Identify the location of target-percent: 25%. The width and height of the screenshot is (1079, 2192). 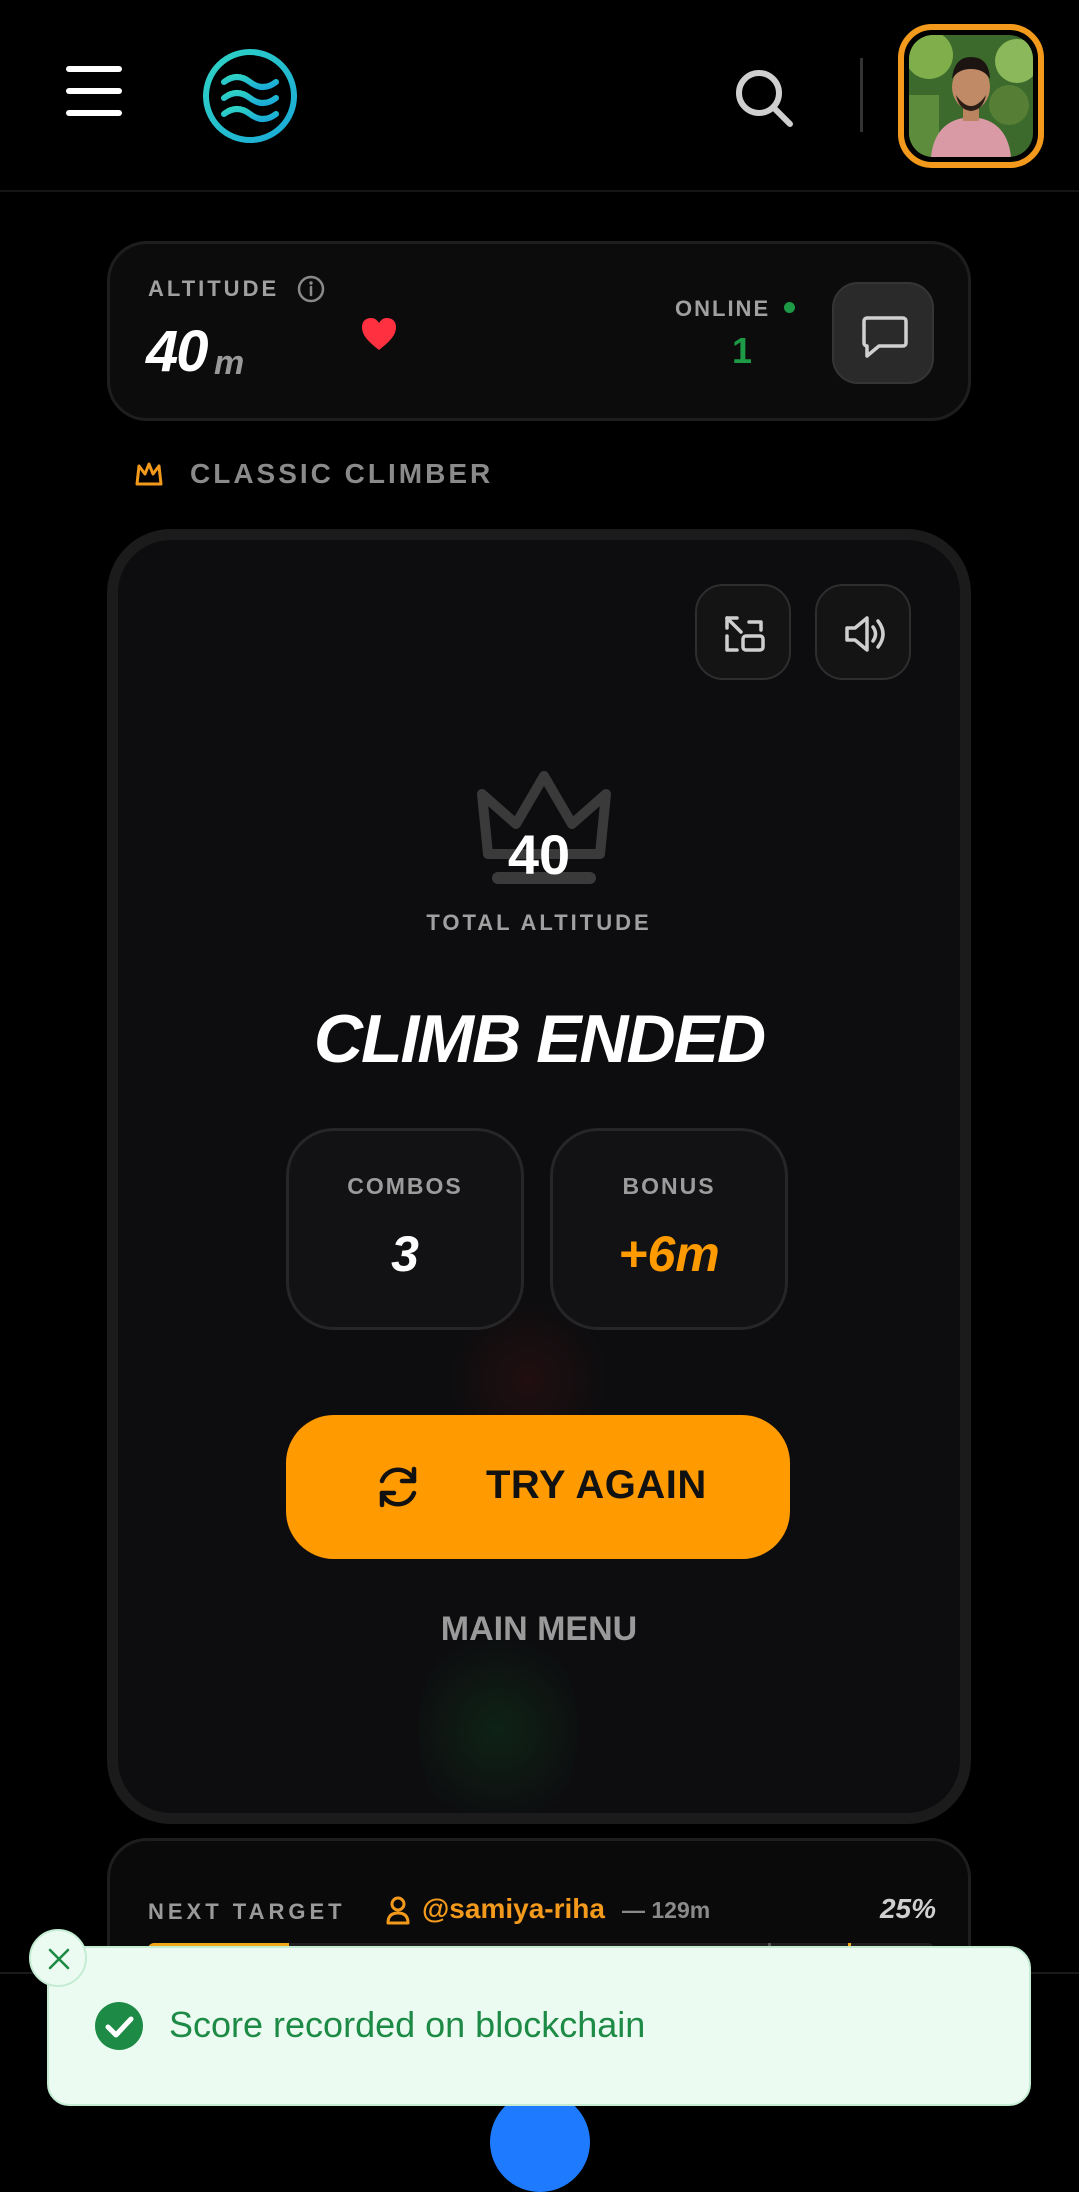
(907, 1908).